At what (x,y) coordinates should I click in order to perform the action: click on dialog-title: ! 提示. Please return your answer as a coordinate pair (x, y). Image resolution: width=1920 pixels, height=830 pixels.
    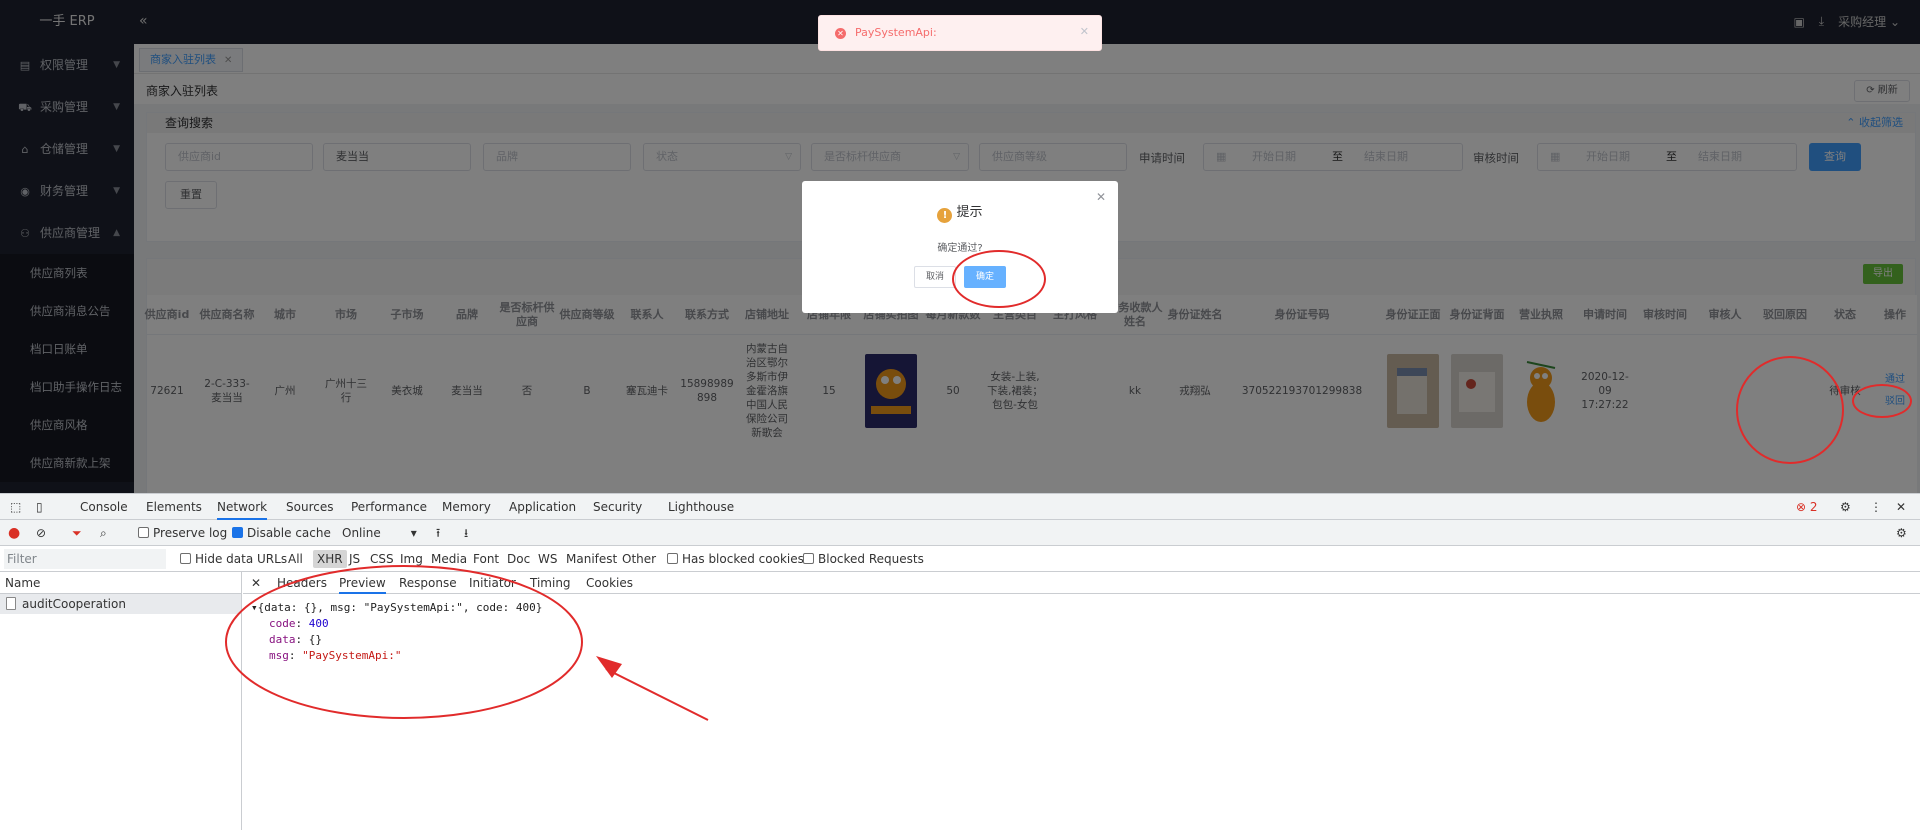
    Looking at the image, I should click on (960, 212).